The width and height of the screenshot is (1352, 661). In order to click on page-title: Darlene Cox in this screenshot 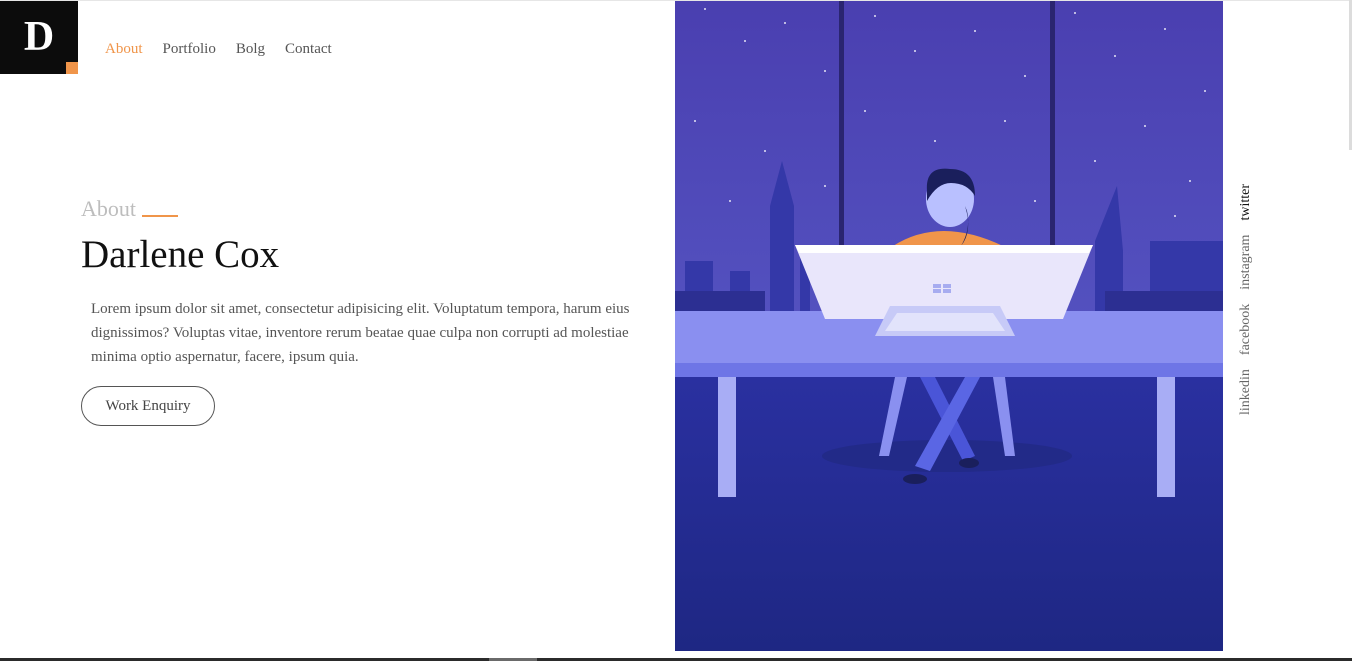, I will do `click(180, 254)`.